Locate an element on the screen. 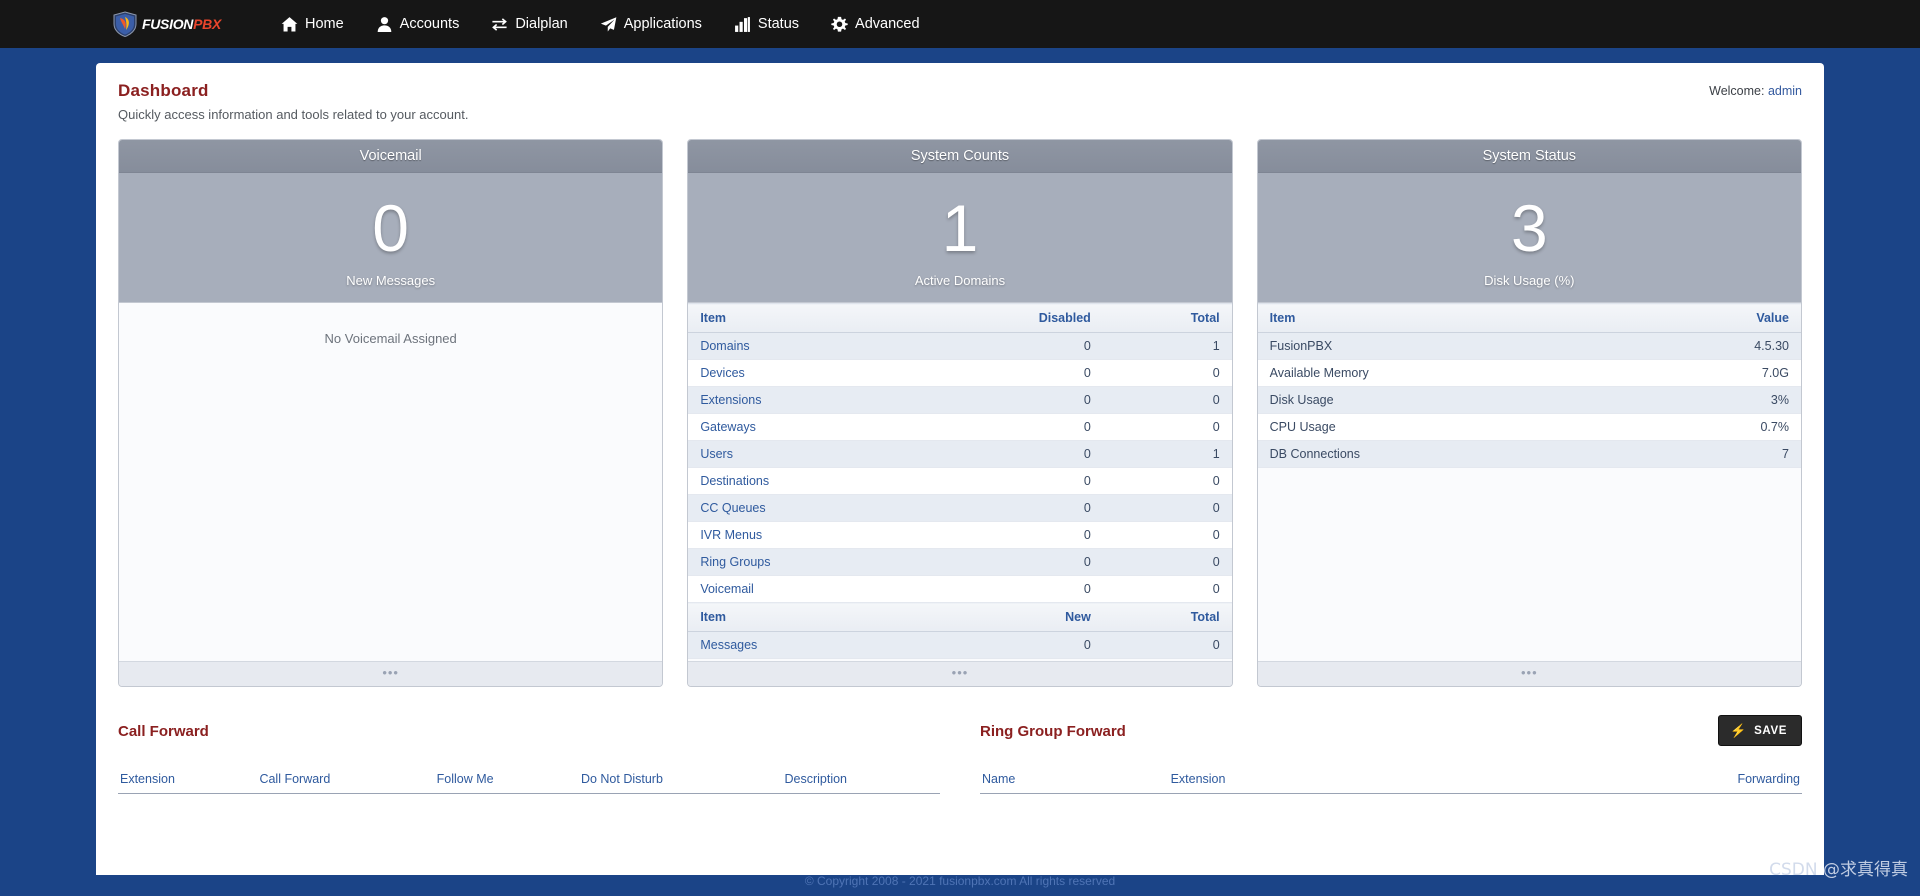  fusionpbx-logo: FUSIONPBX is located at coordinates (166, 24).